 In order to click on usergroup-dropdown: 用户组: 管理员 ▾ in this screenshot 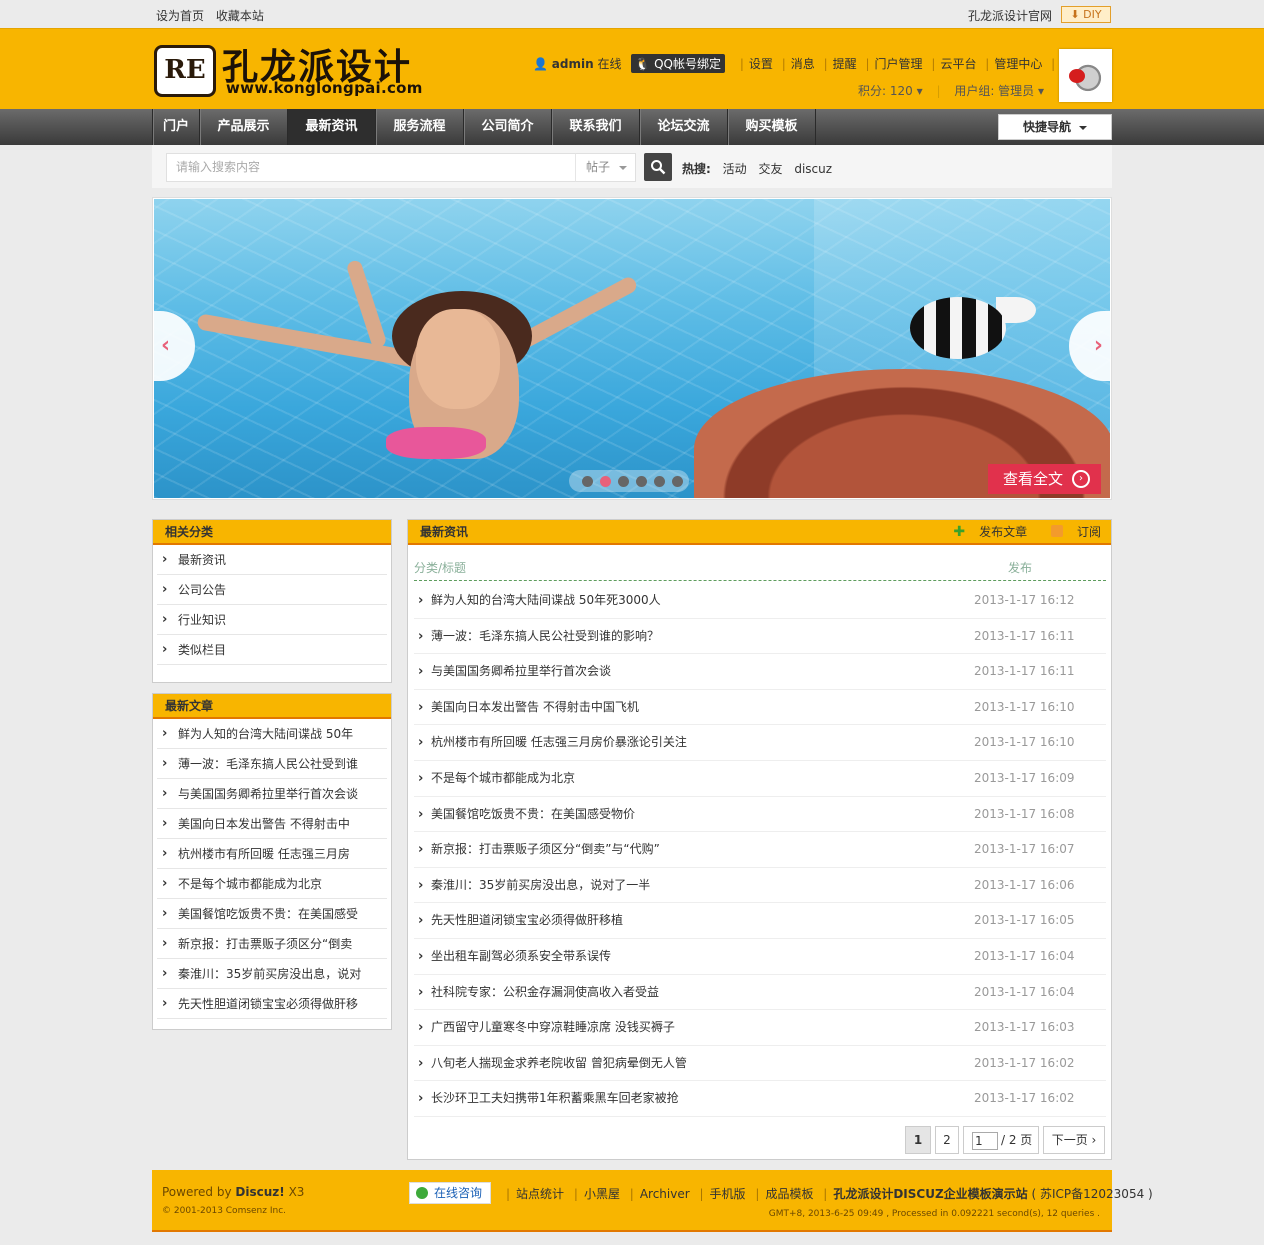, I will do `click(999, 91)`.